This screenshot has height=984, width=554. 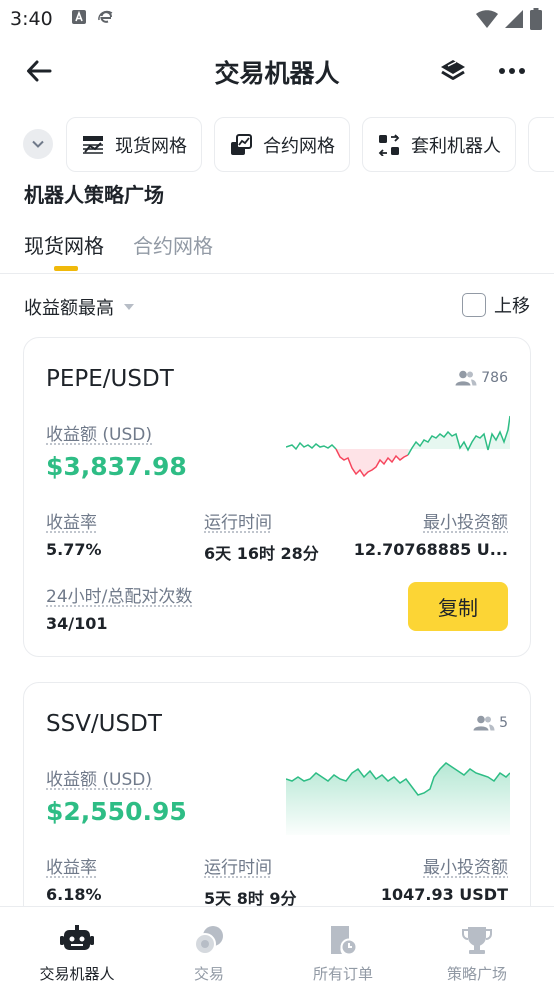 What do you see at coordinates (503, 723) in the screenshot?
I see `users-count-value: 5` at bounding box center [503, 723].